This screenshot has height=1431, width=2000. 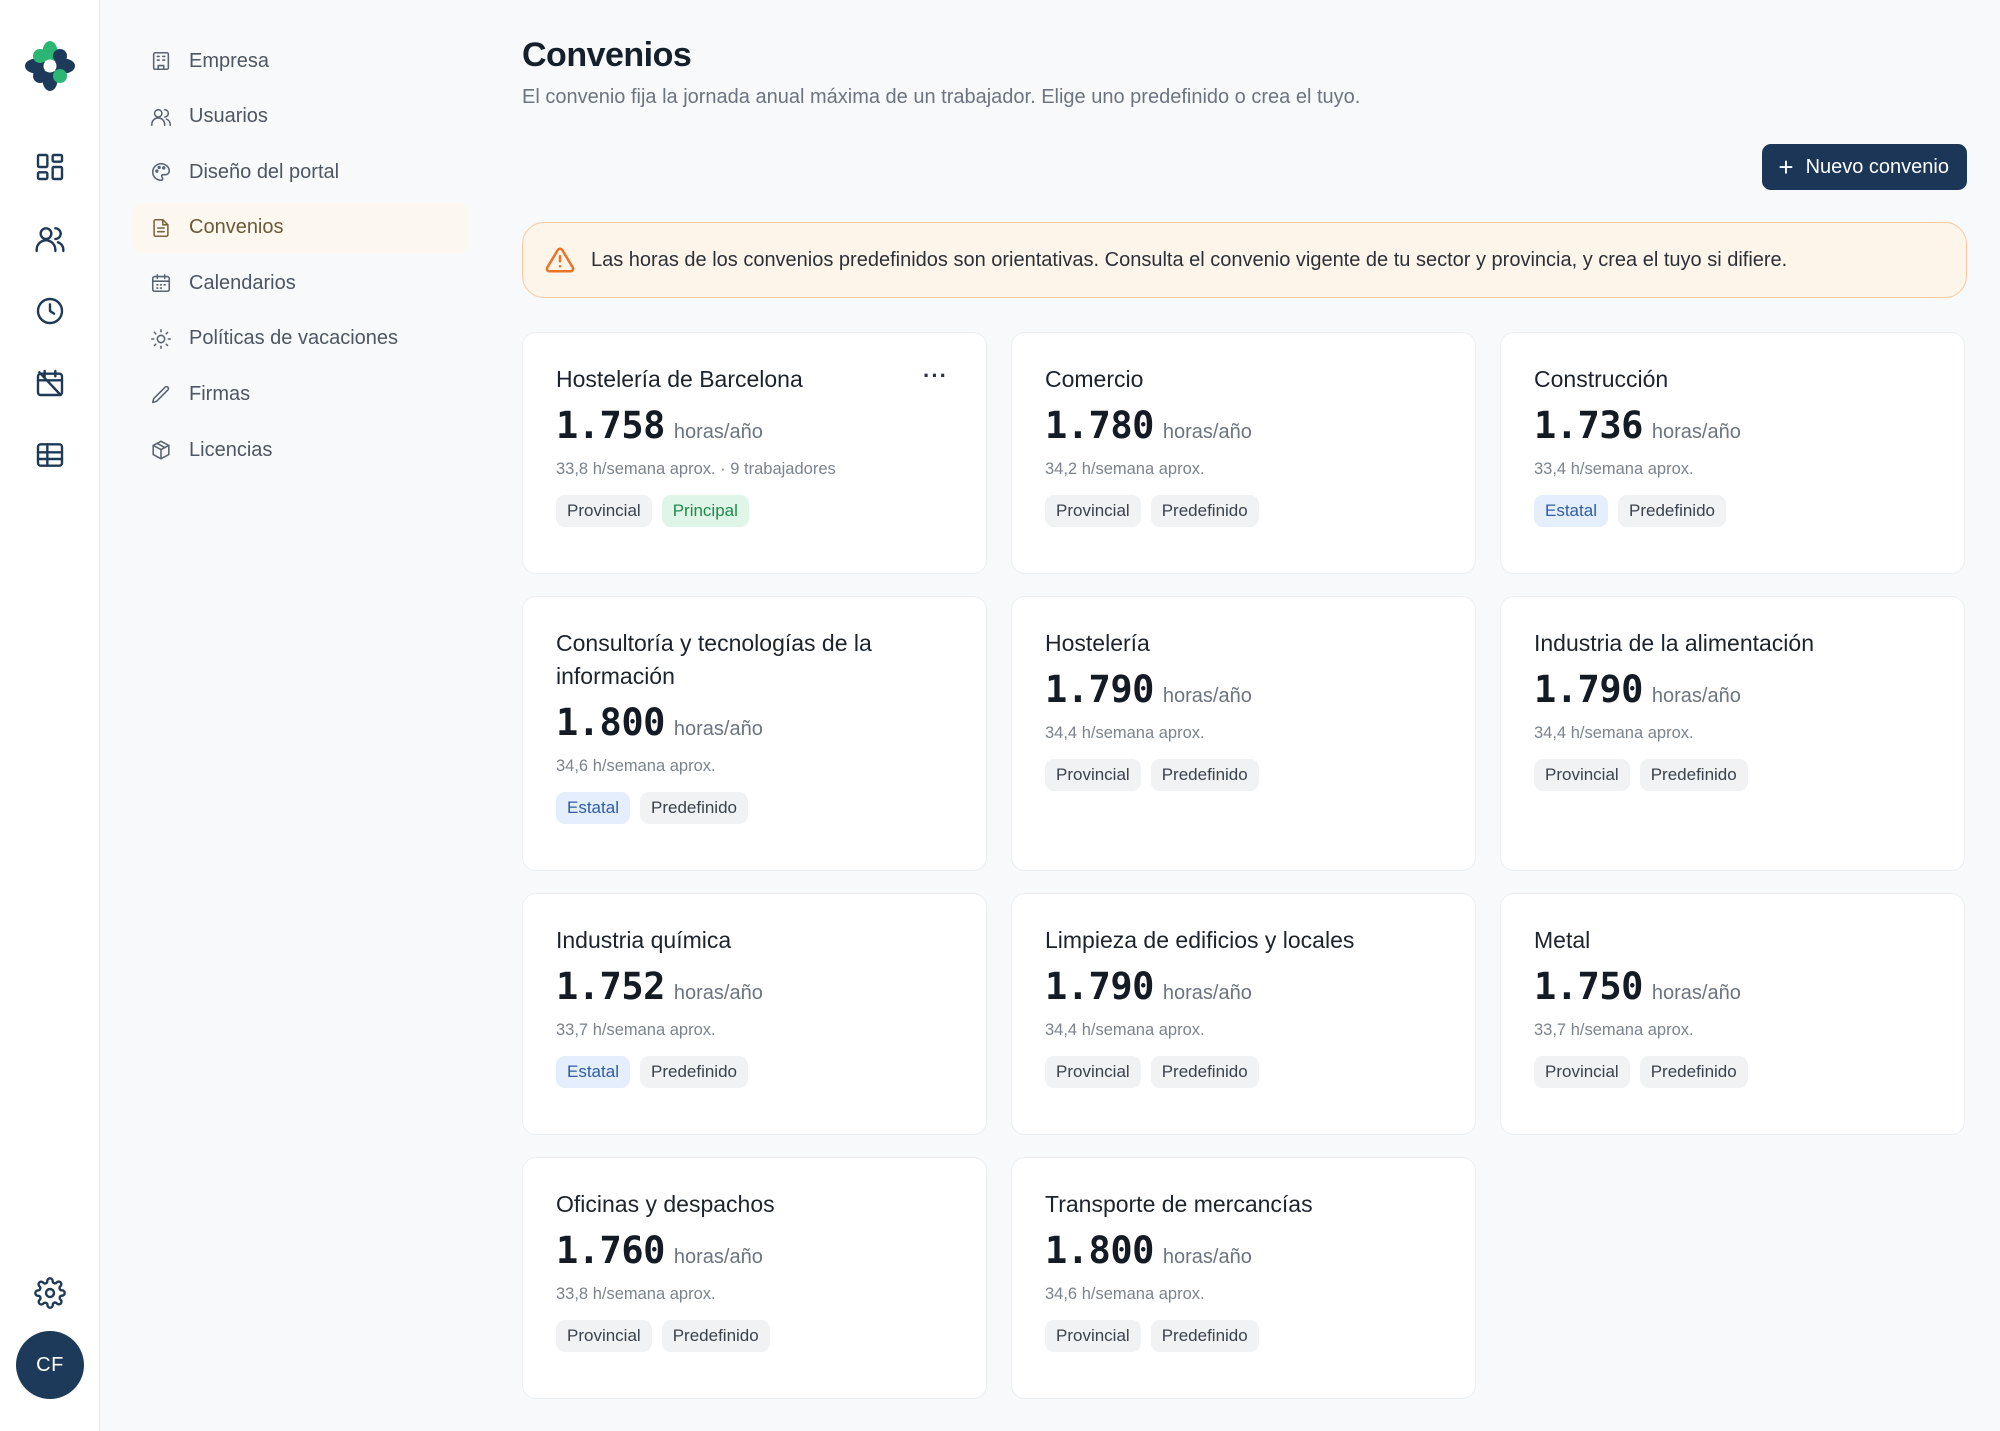 What do you see at coordinates (300, 395) in the screenshot?
I see `subnav-item-firmas: Firmas` at bounding box center [300, 395].